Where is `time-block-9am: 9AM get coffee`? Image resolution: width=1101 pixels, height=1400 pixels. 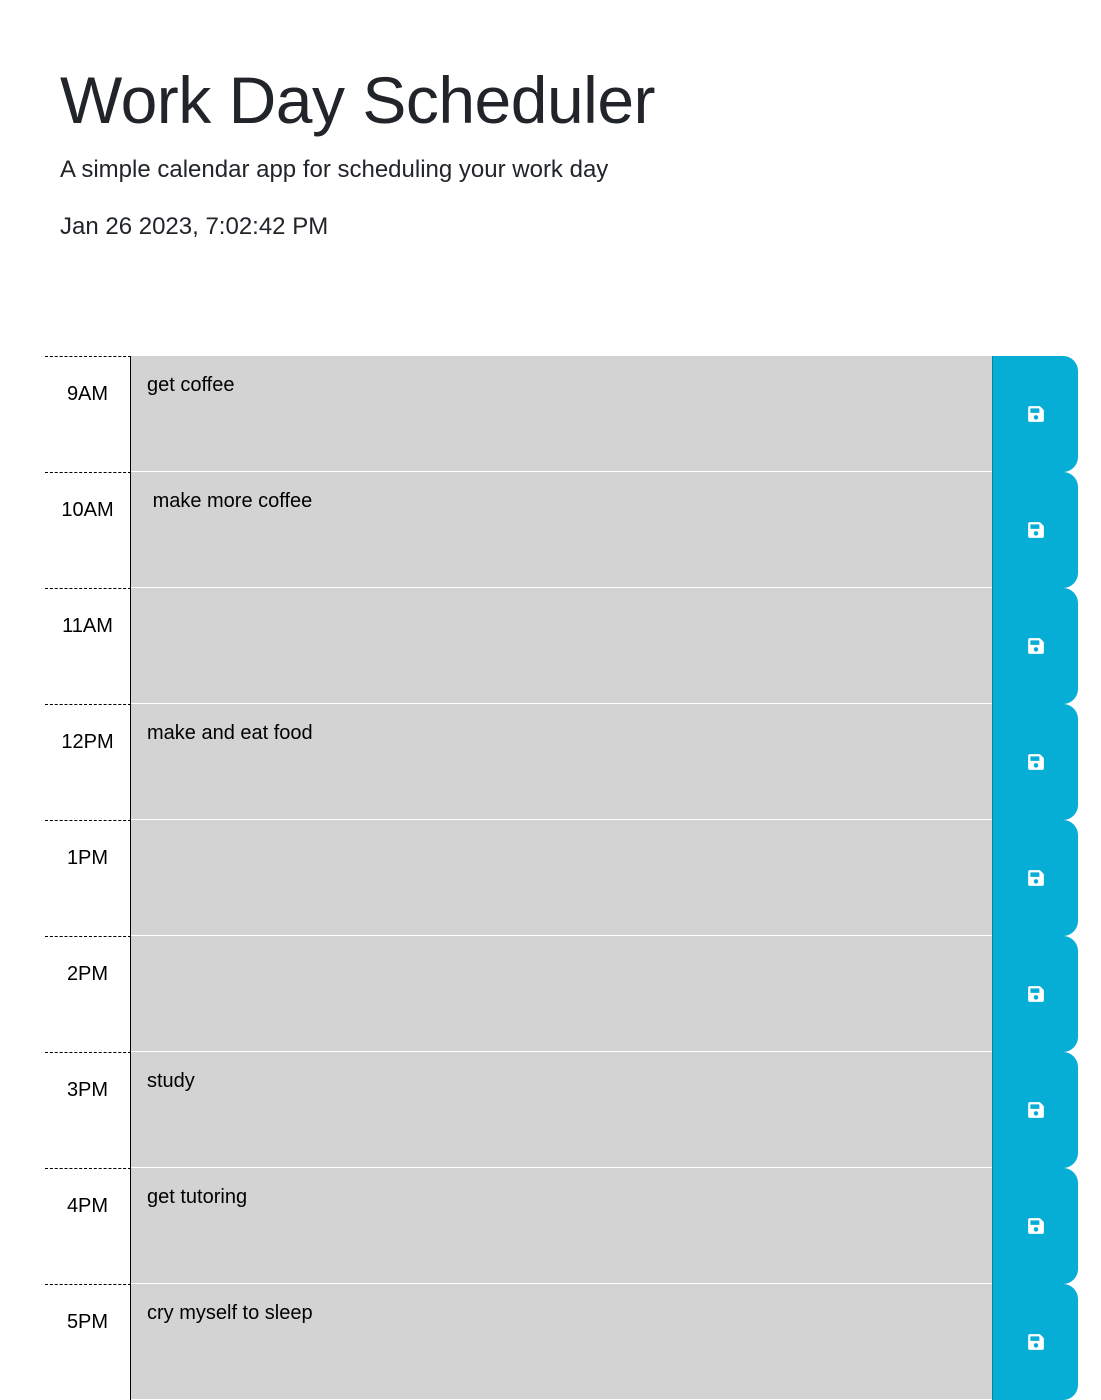 time-block-9am: 9AM get coffee is located at coordinates (561, 414).